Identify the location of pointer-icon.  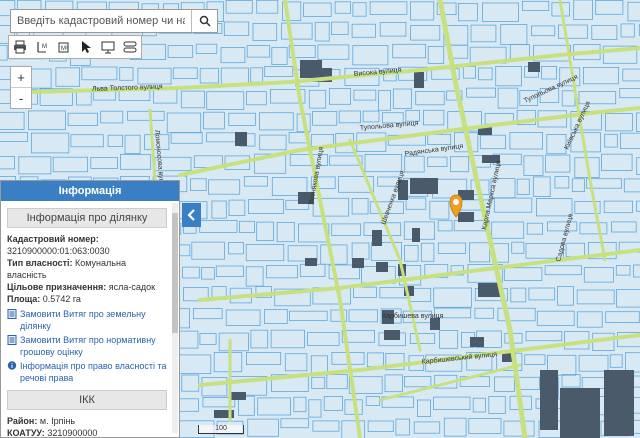
(86, 47).